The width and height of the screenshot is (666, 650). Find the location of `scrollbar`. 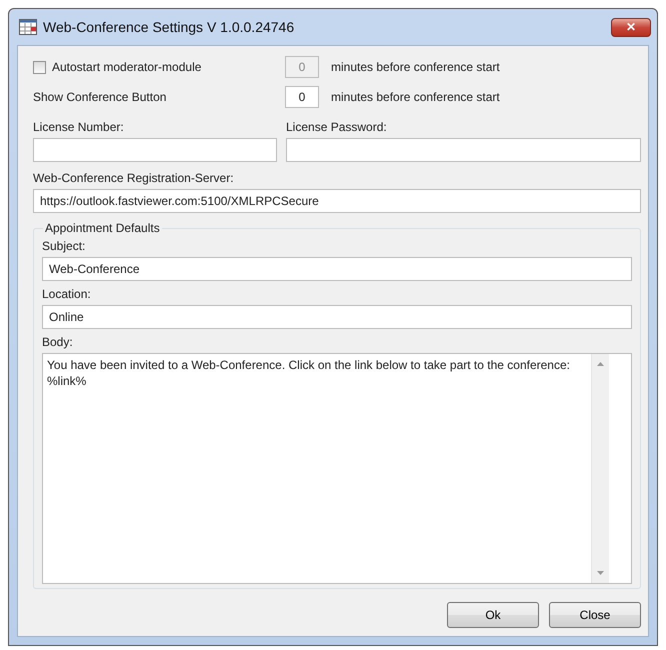

scrollbar is located at coordinates (600, 468).